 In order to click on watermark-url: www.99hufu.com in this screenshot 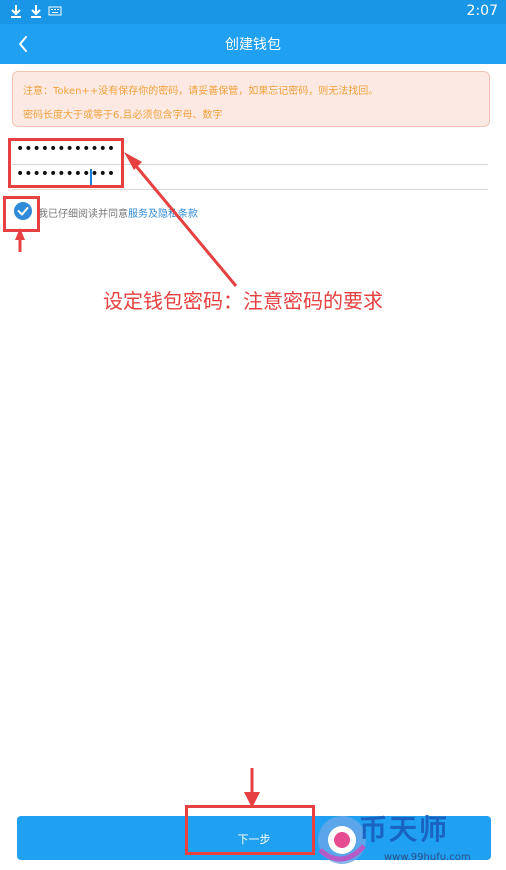, I will do `click(427, 857)`.